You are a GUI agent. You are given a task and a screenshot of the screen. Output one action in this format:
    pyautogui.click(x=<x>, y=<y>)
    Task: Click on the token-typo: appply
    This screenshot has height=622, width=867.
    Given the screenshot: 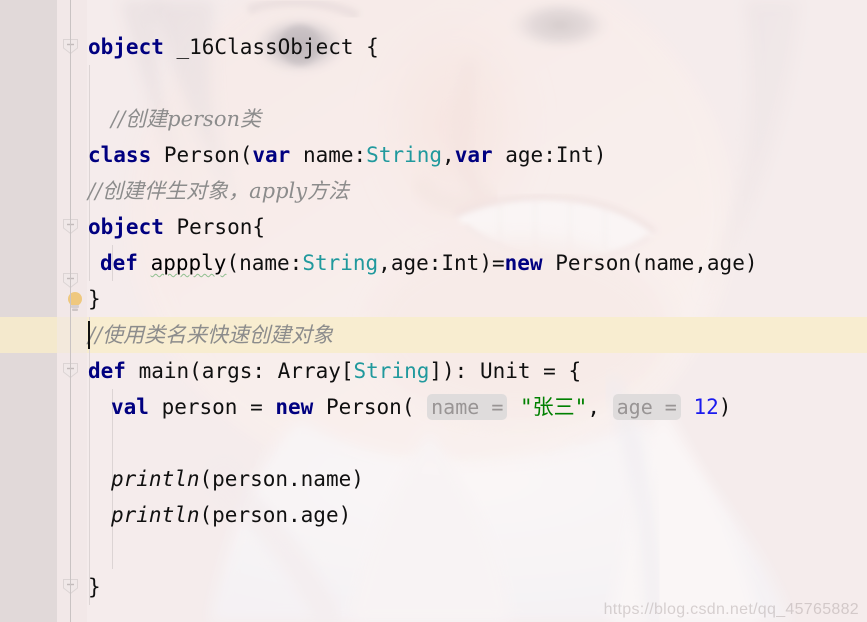 What is the action you would take?
    pyautogui.click(x=188, y=263)
    